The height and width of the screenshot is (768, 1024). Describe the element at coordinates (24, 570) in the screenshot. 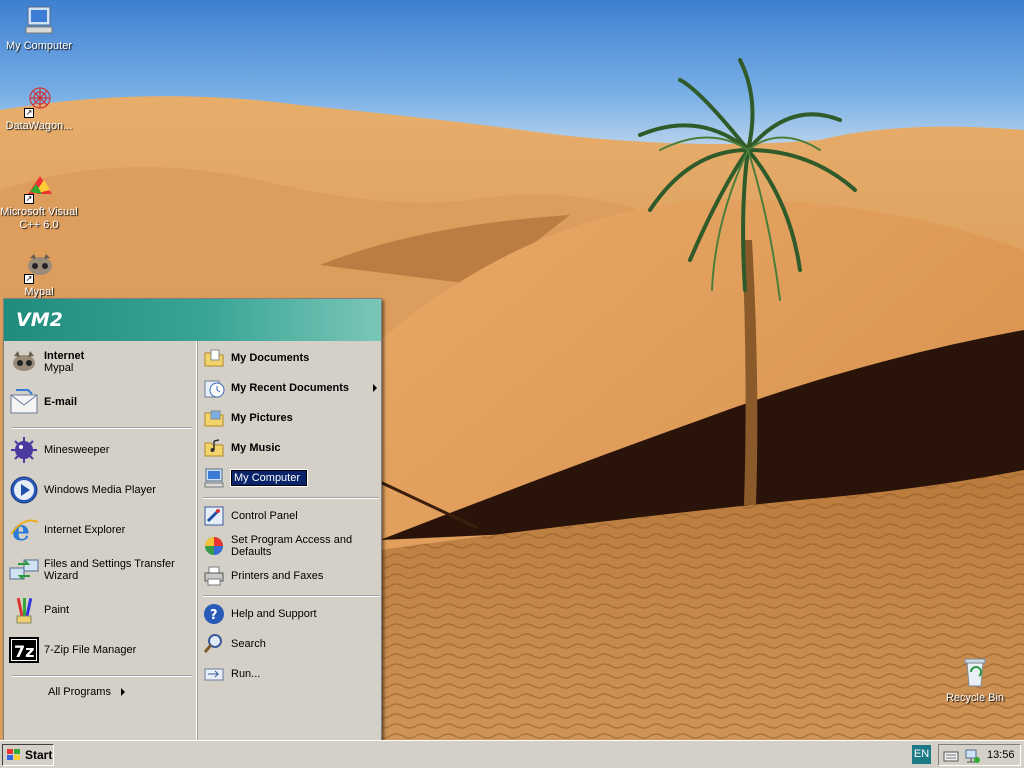

I see `transfer-wizard-icon` at that location.